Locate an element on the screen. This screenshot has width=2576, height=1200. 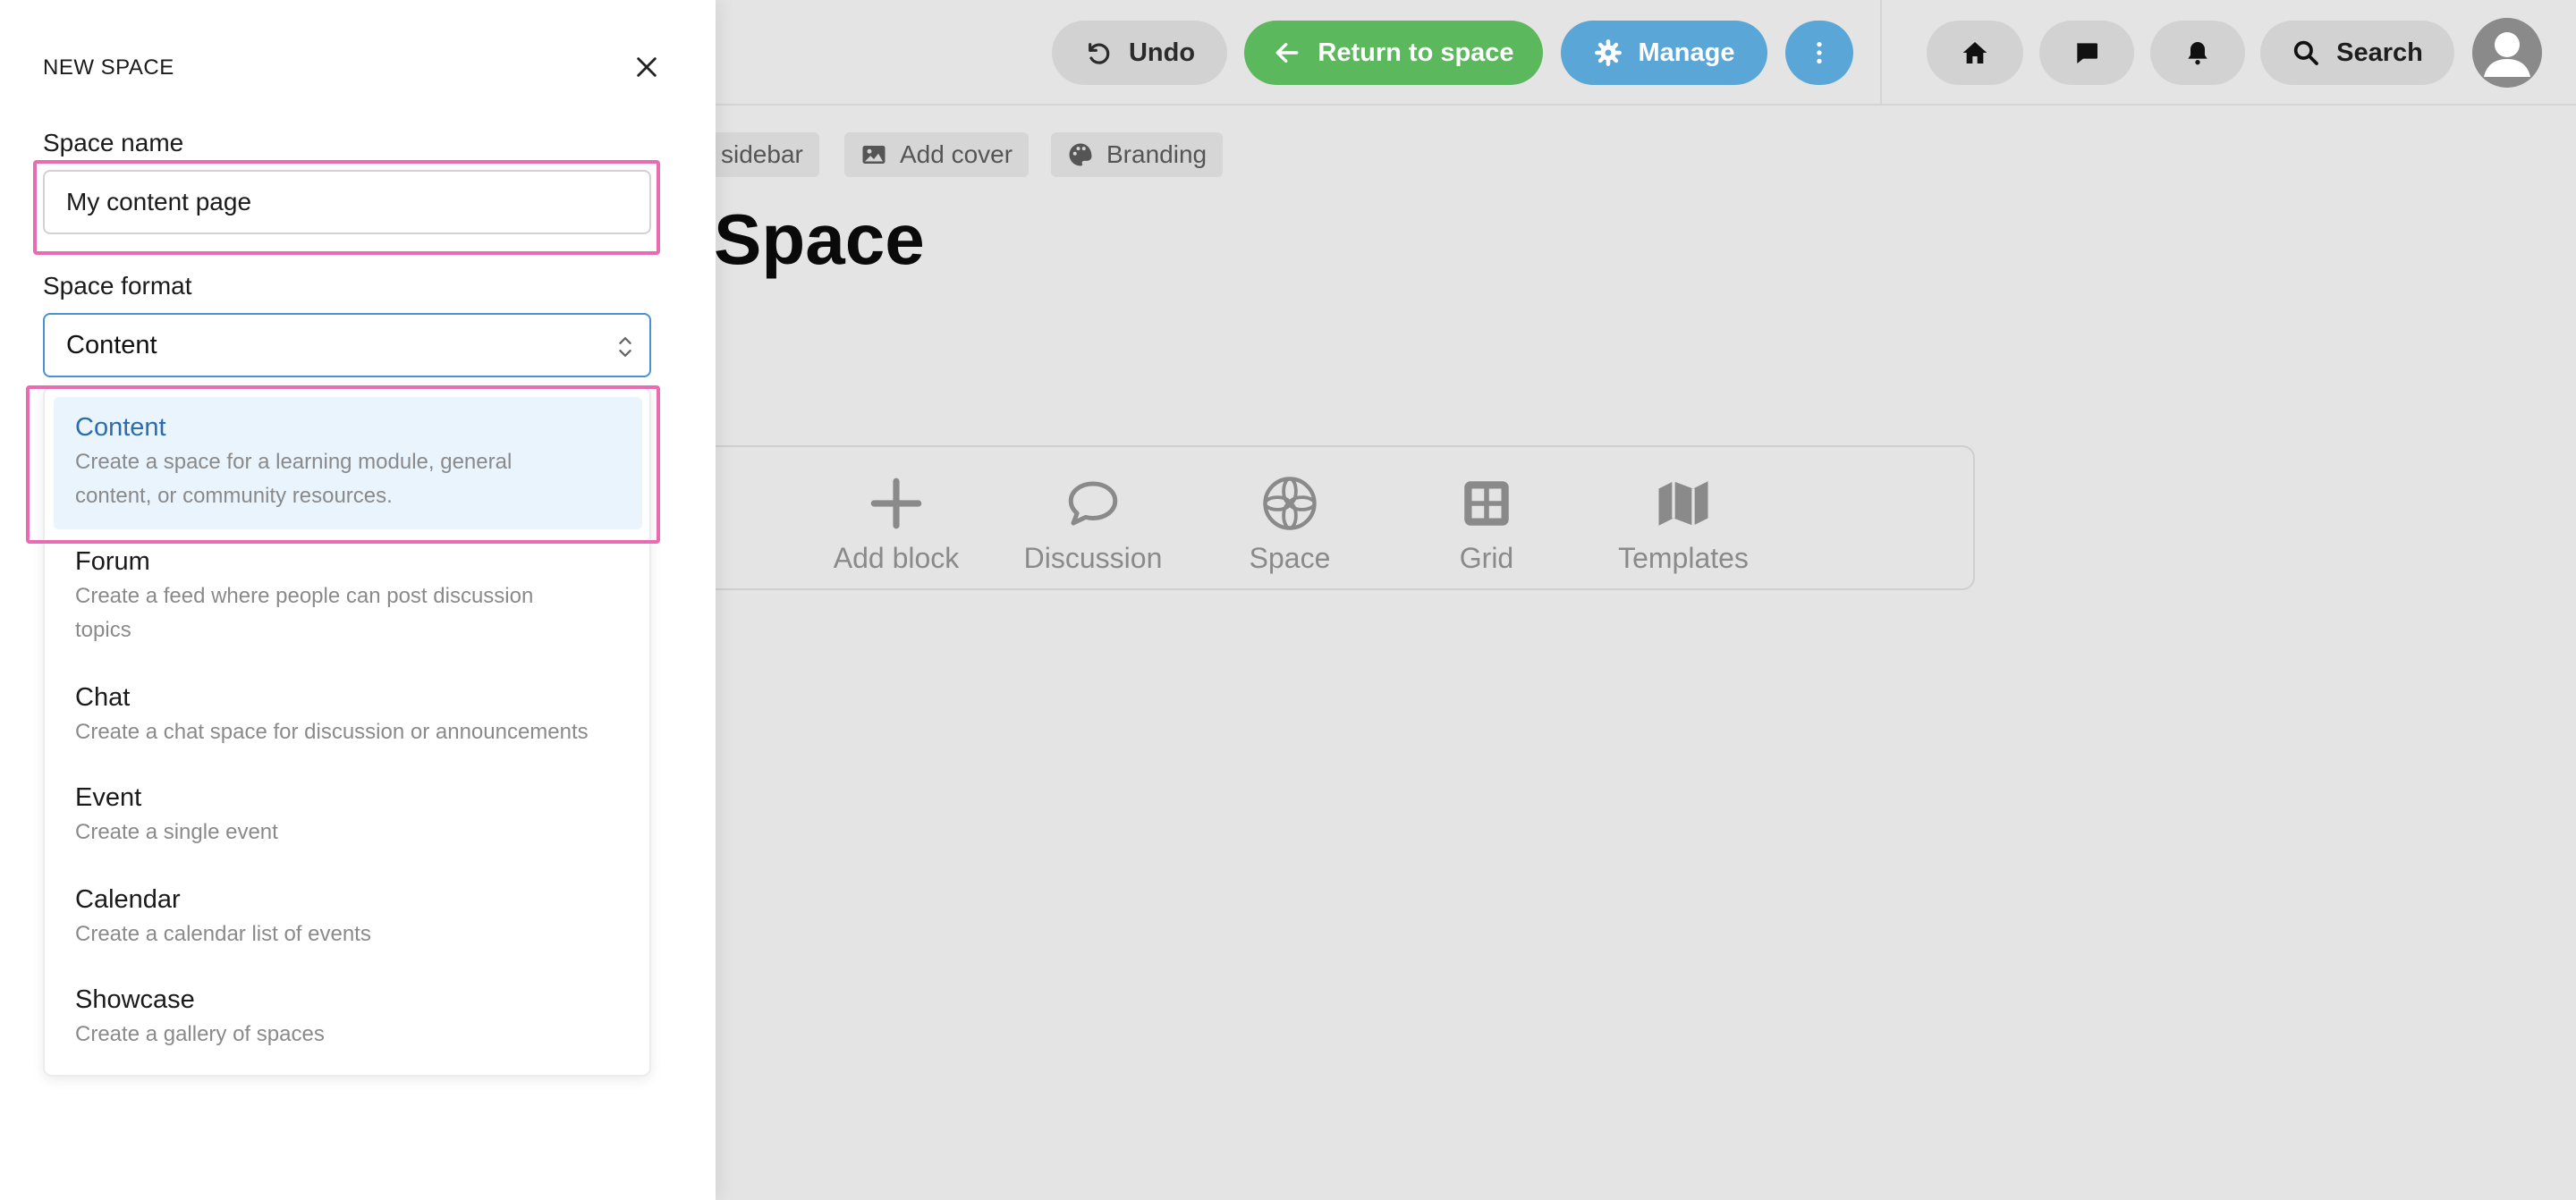
grid-block-button: Grid is located at coordinates (1486, 524).